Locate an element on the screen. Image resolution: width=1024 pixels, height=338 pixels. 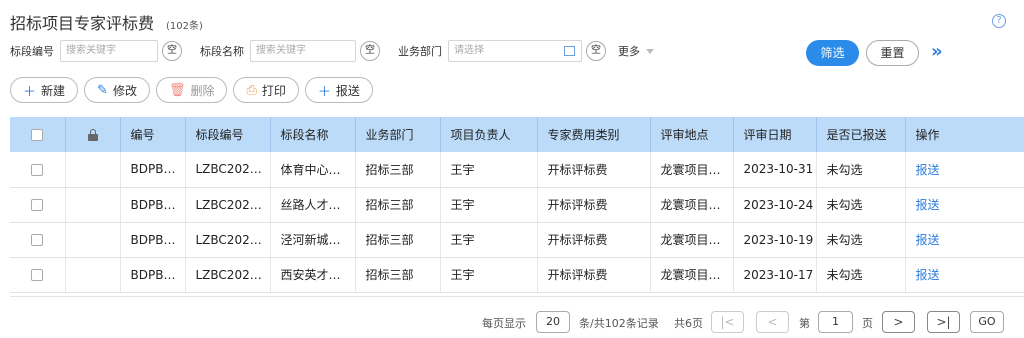
double-chevron-right-icon: » is located at coordinates (937, 52).